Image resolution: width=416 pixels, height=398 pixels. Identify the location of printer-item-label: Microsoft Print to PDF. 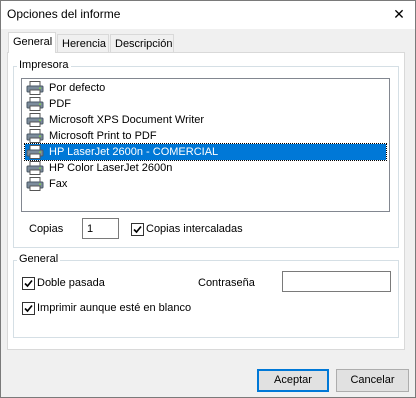
(103, 136).